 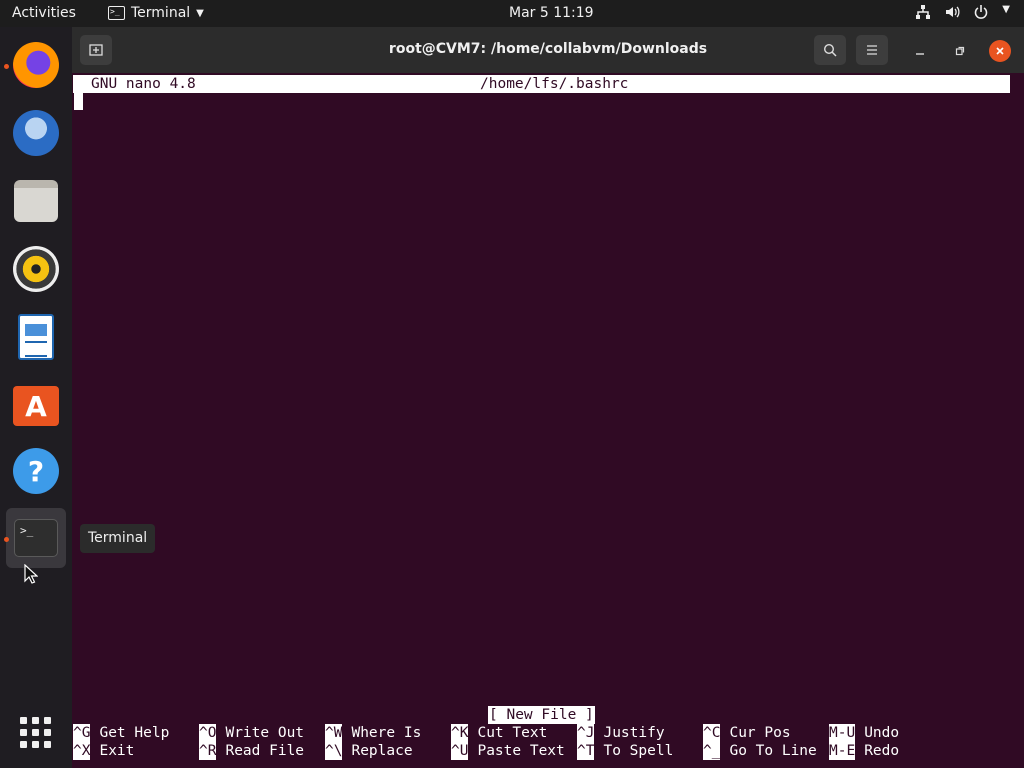 I want to click on mouse-pointer-icon, so click(x=31, y=574).